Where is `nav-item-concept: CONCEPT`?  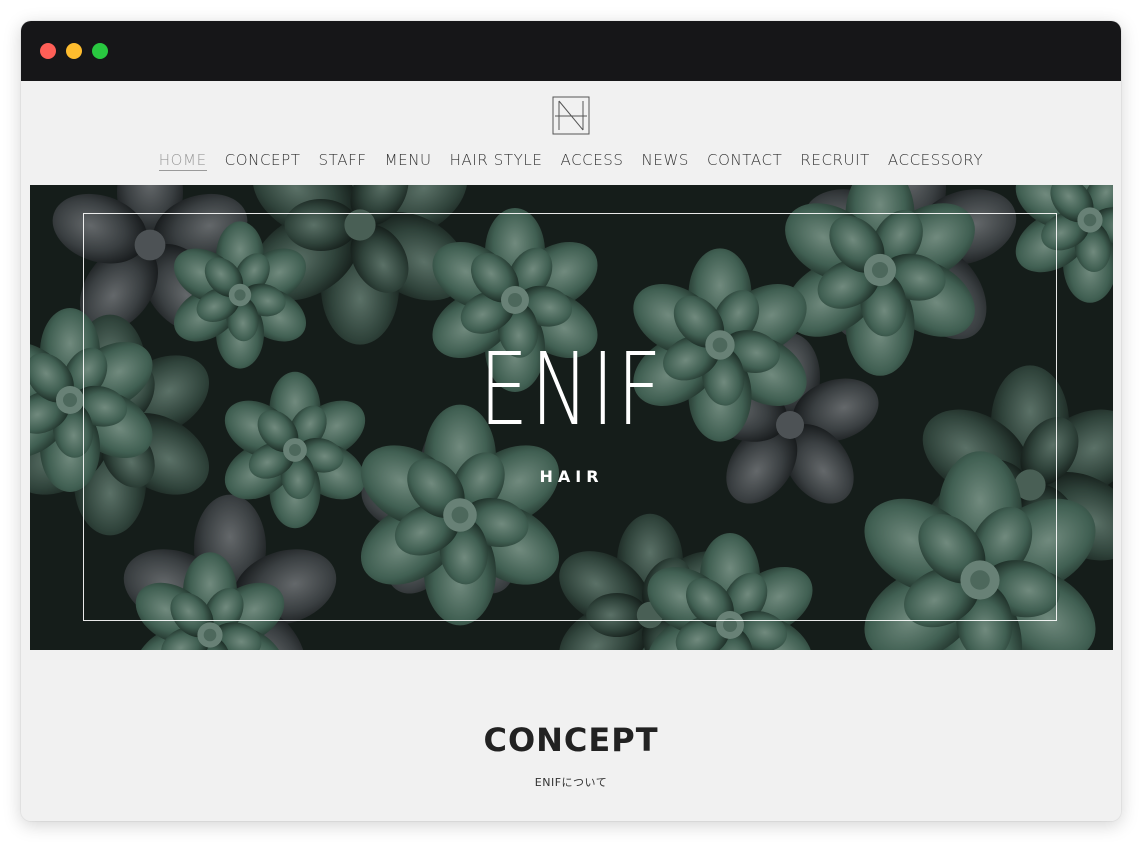
nav-item-concept: CONCEPT is located at coordinates (263, 160).